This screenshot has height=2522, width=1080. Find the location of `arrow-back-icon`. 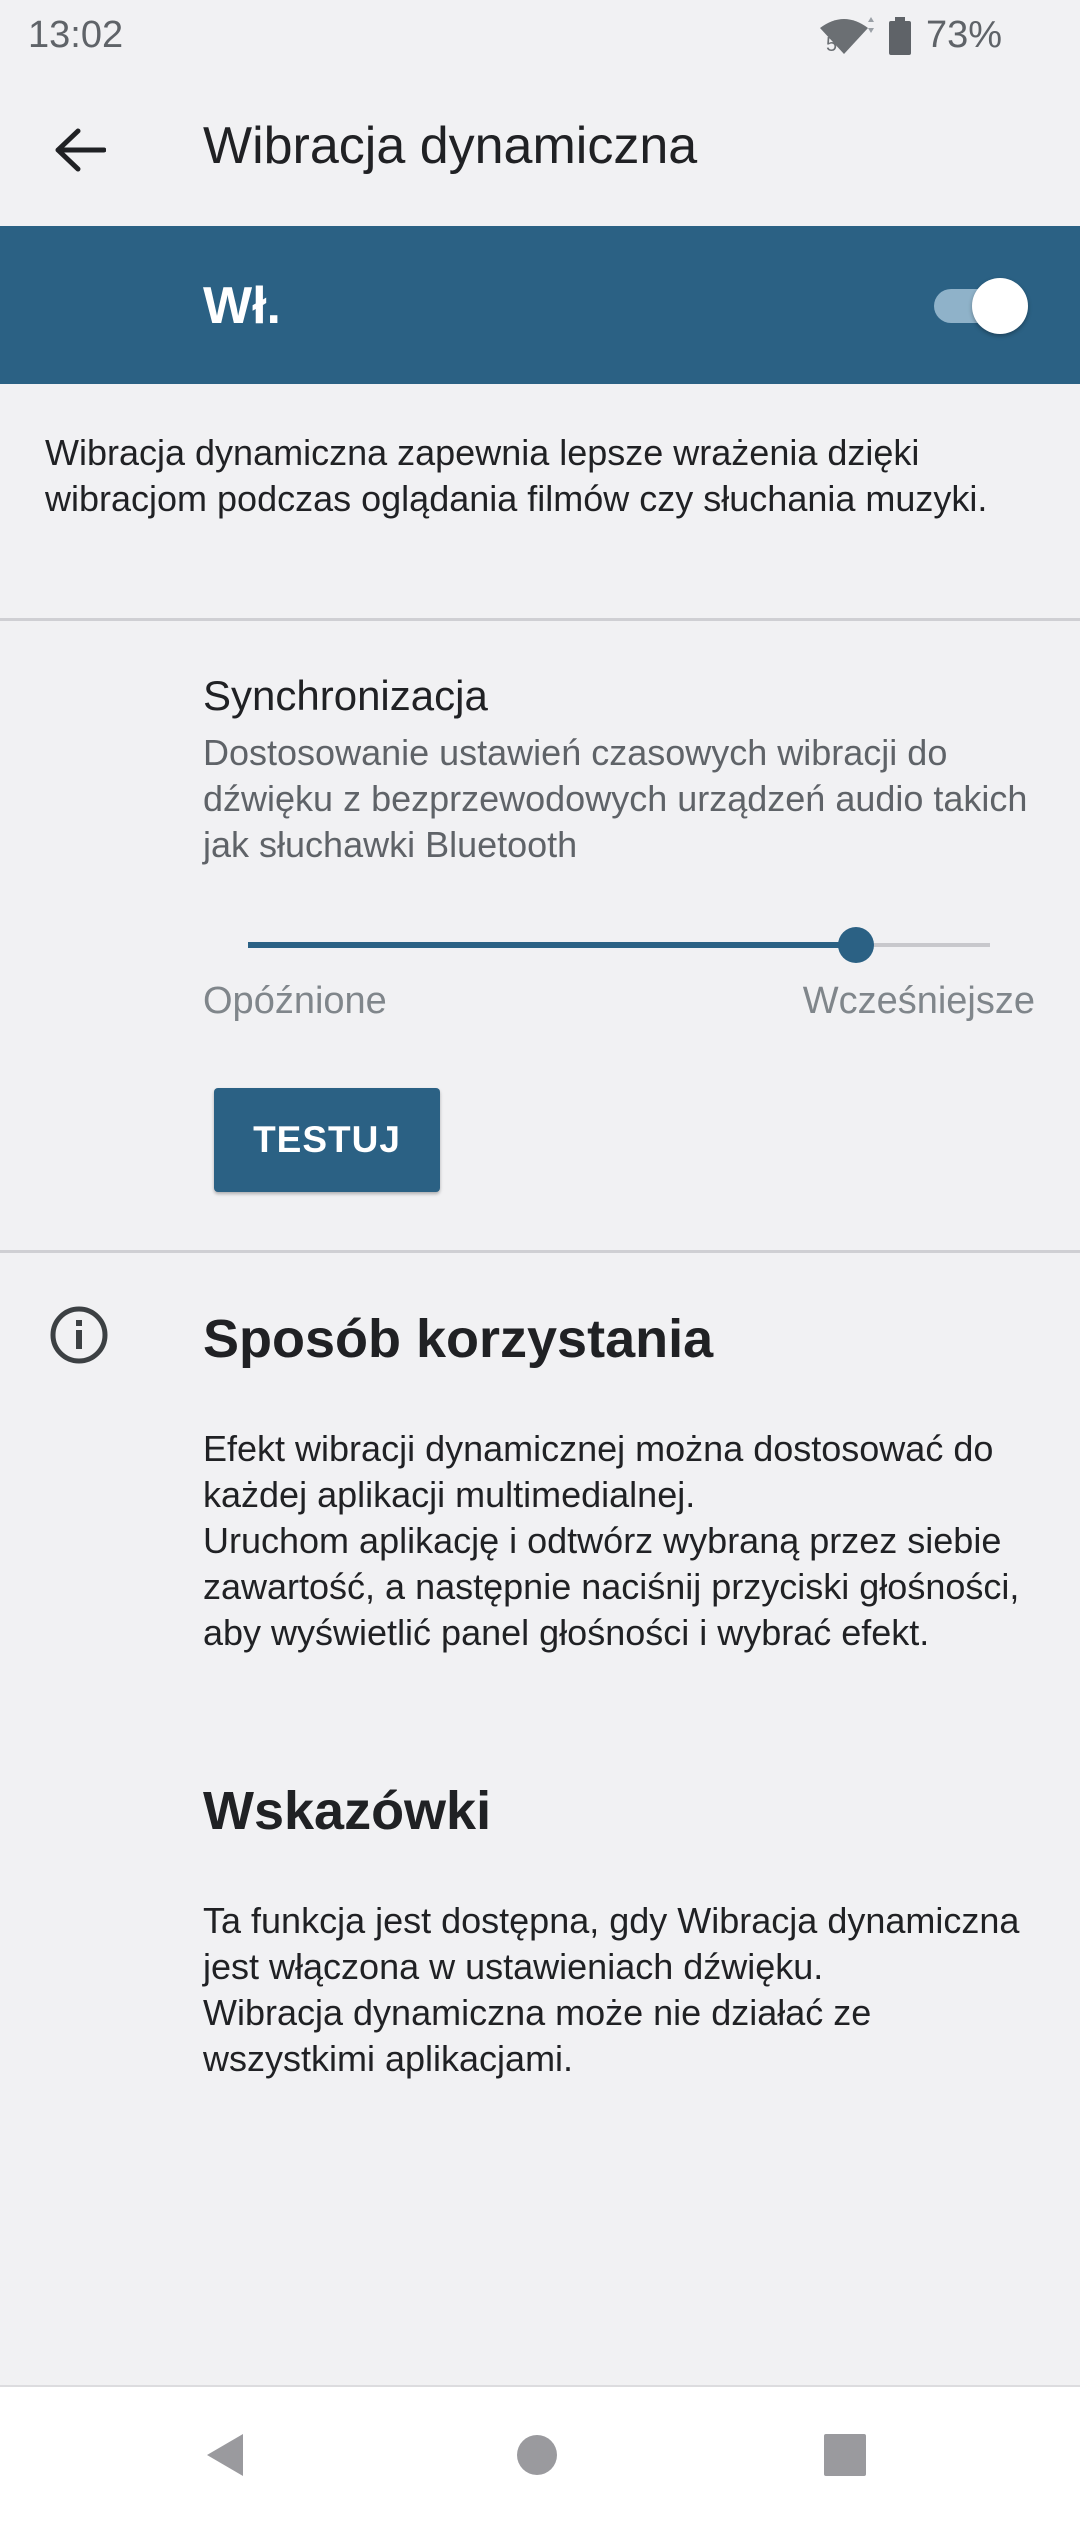

arrow-back-icon is located at coordinates (80, 152).